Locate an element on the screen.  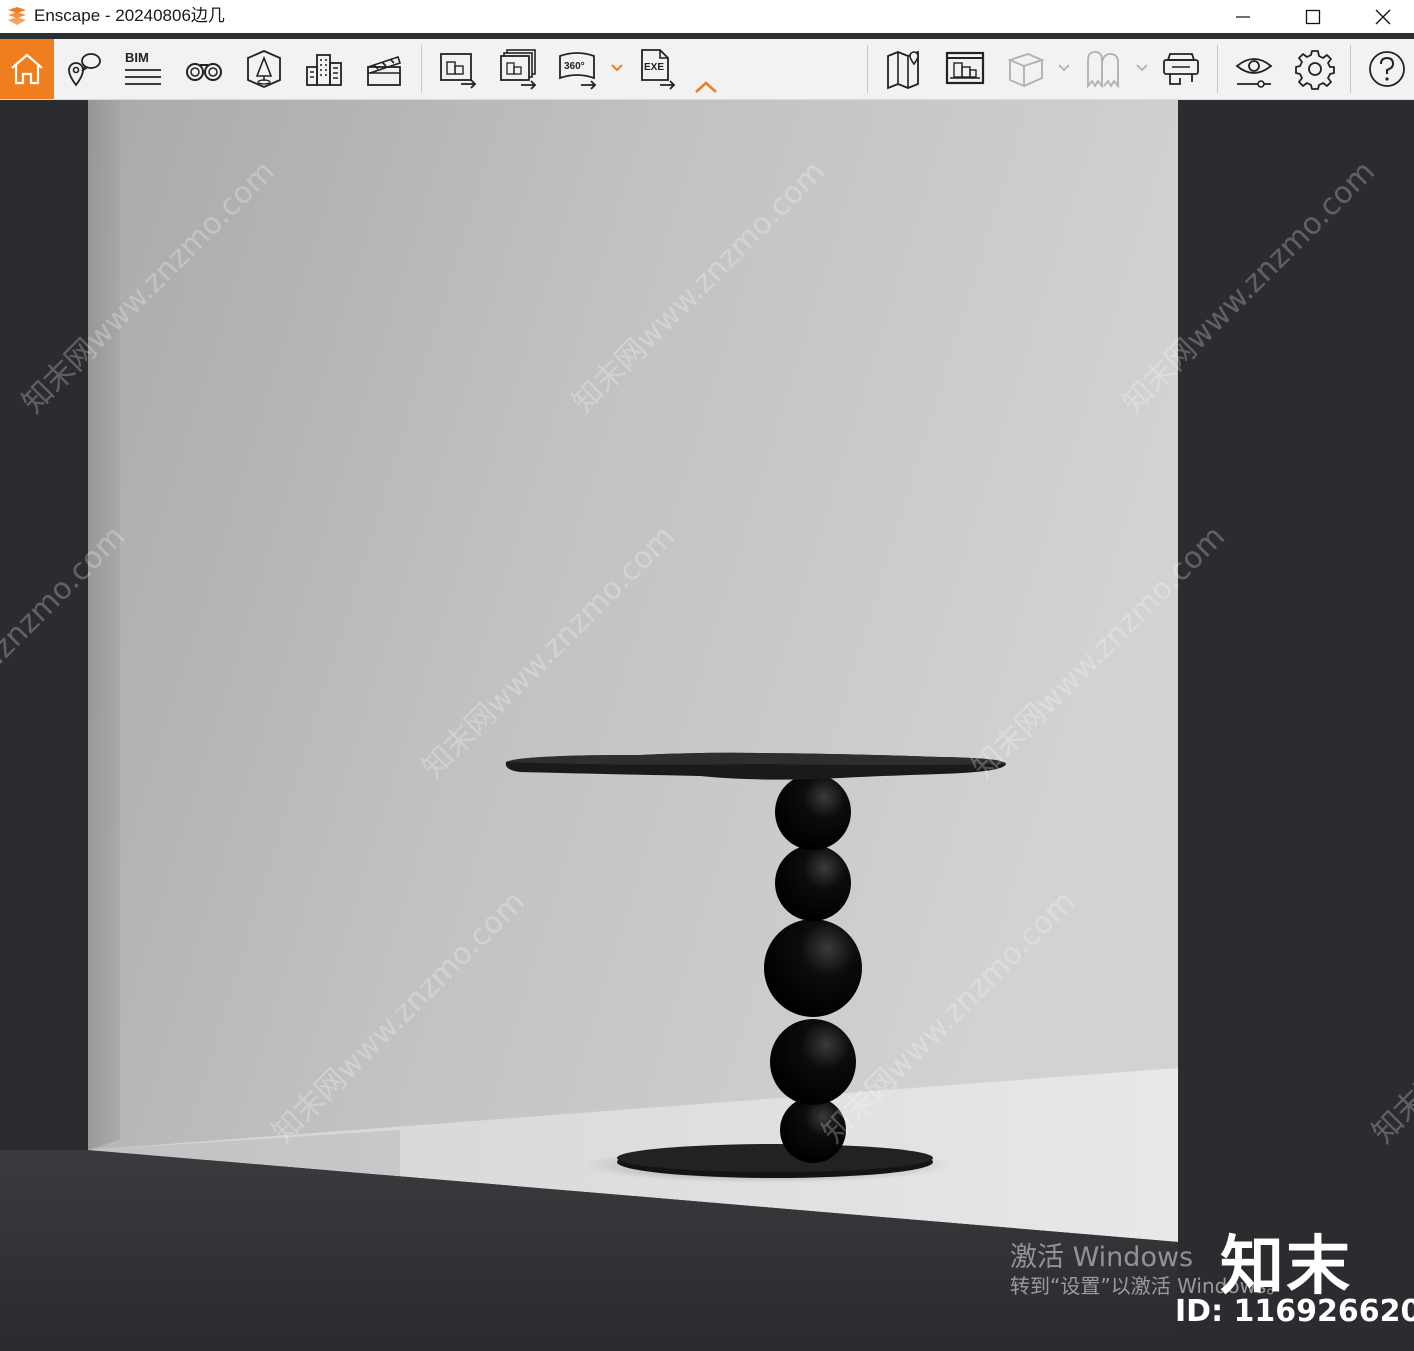
minimize-button is located at coordinates (1243, 16).